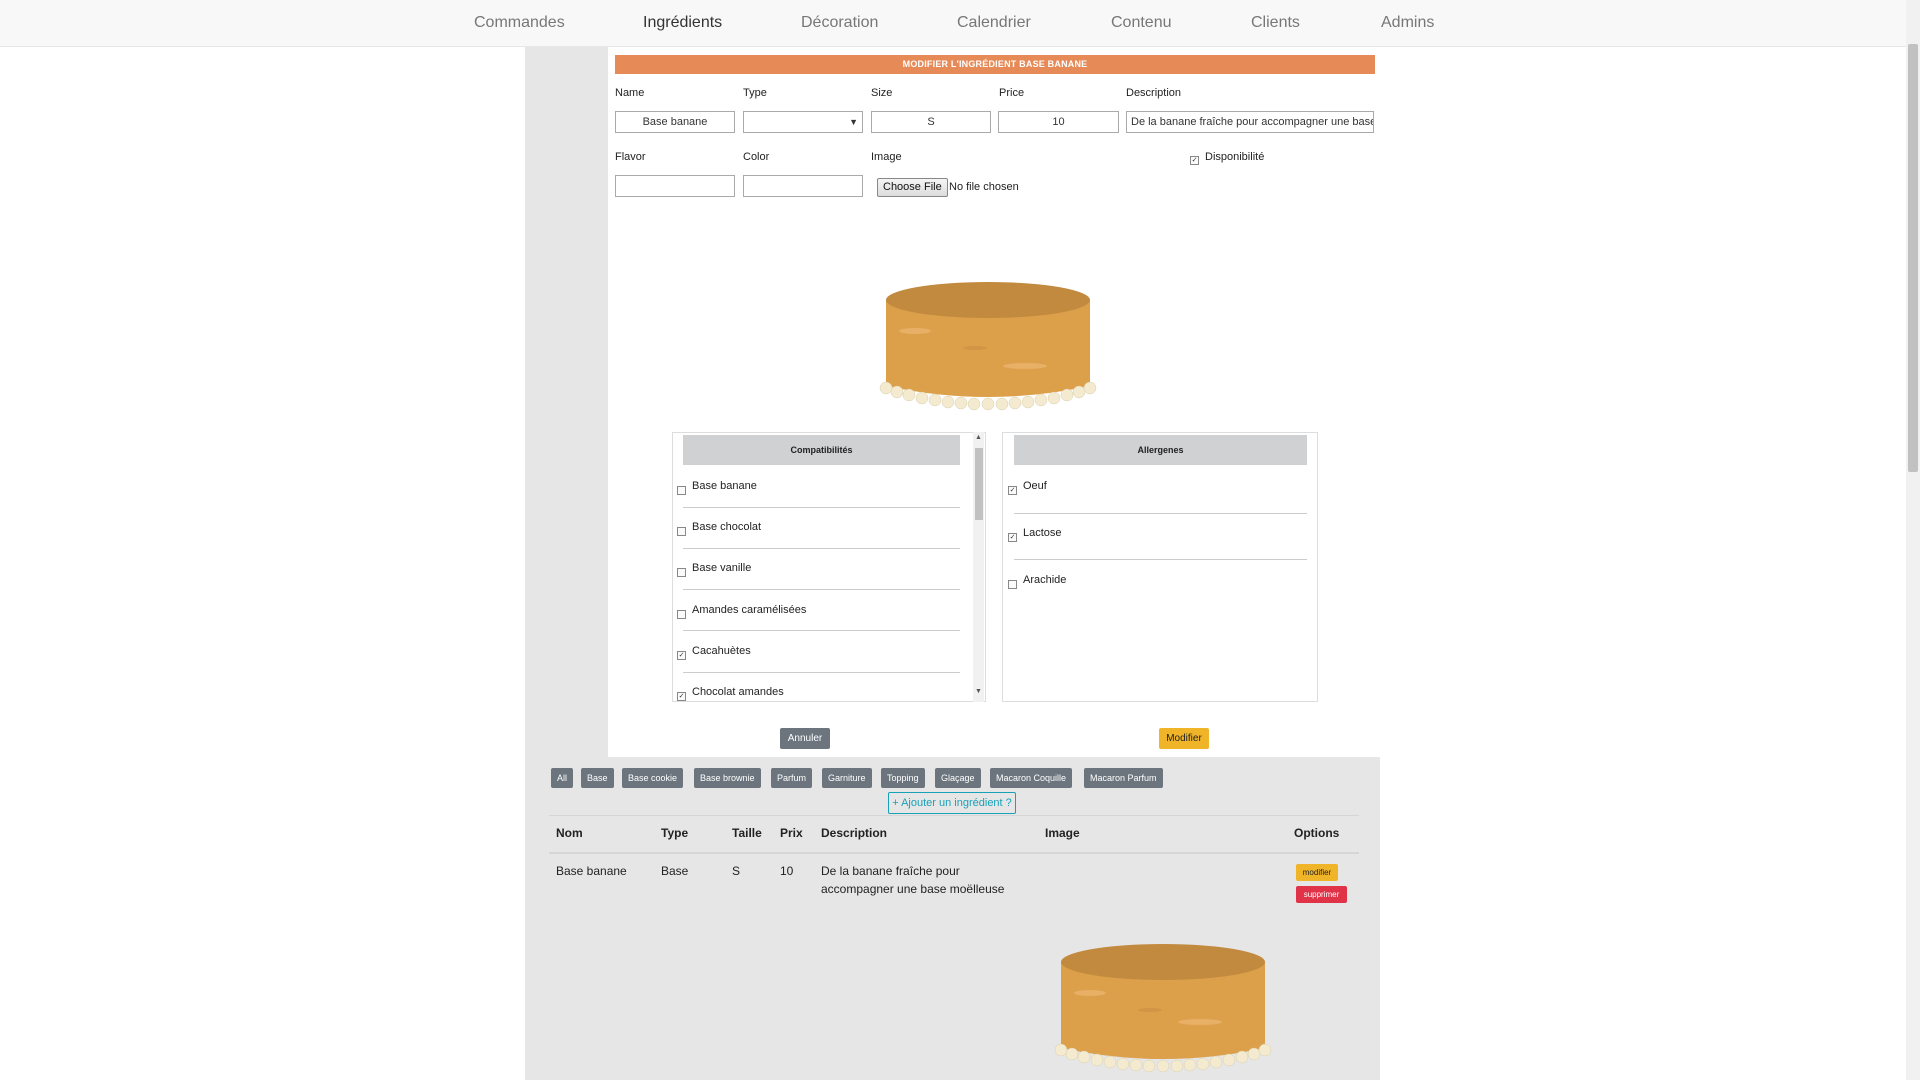 The image size is (1920, 1080). I want to click on compat-label: Amandes caramélisées, so click(749, 610).